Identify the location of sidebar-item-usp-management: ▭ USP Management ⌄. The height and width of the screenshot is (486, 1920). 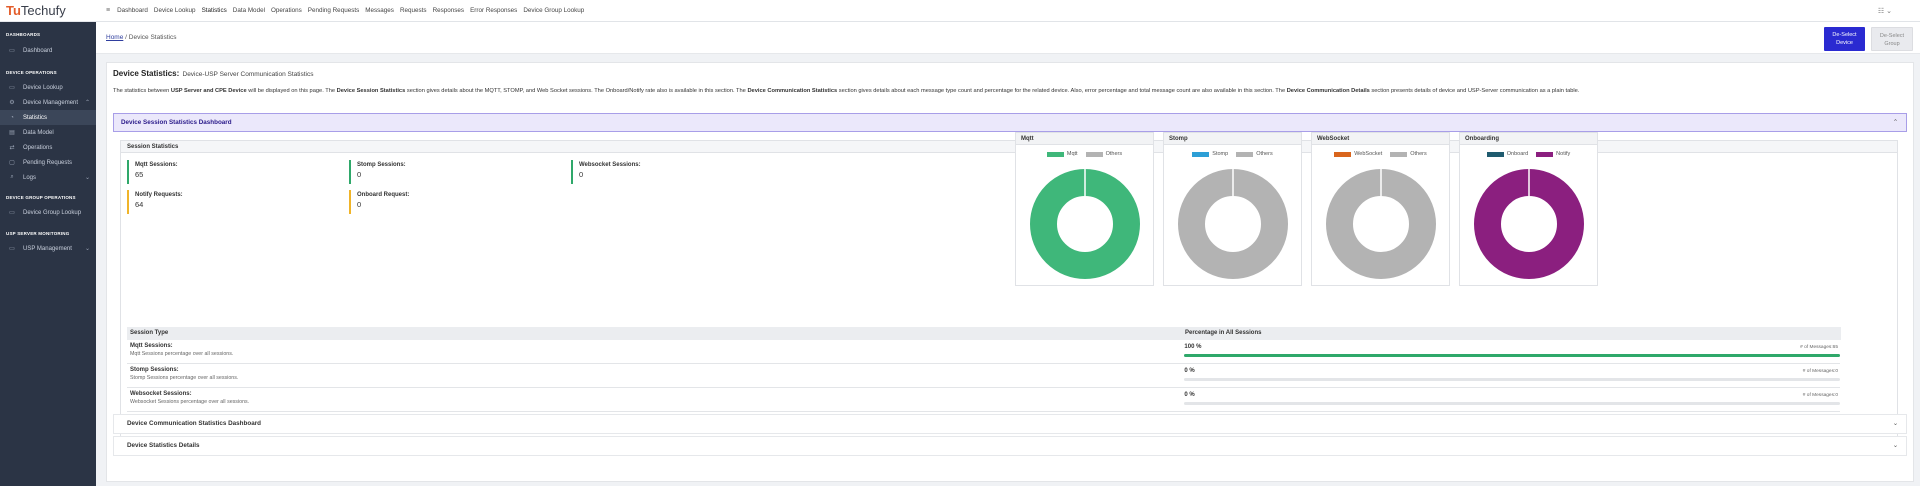
(48, 248).